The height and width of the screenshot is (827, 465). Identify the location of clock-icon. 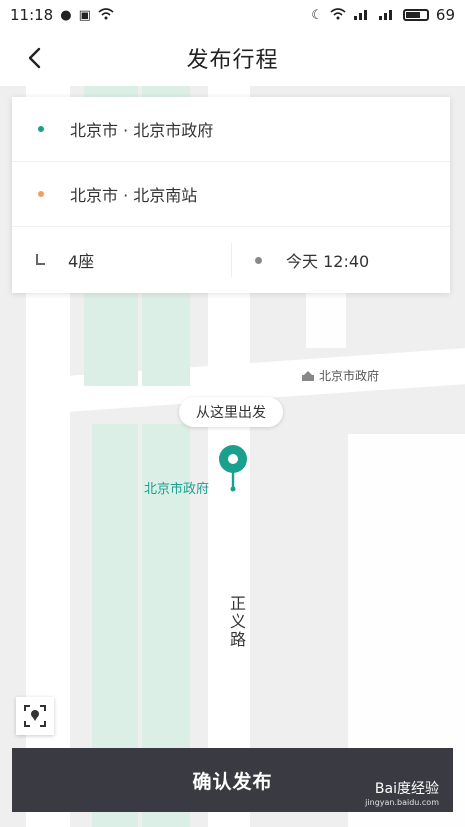
(258, 260).